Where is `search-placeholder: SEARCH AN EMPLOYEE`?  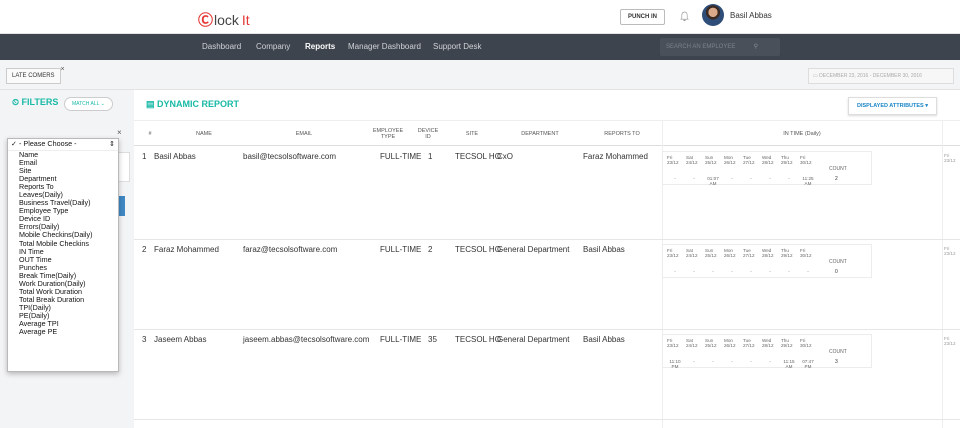 search-placeholder: SEARCH AN EMPLOYEE is located at coordinates (701, 47).